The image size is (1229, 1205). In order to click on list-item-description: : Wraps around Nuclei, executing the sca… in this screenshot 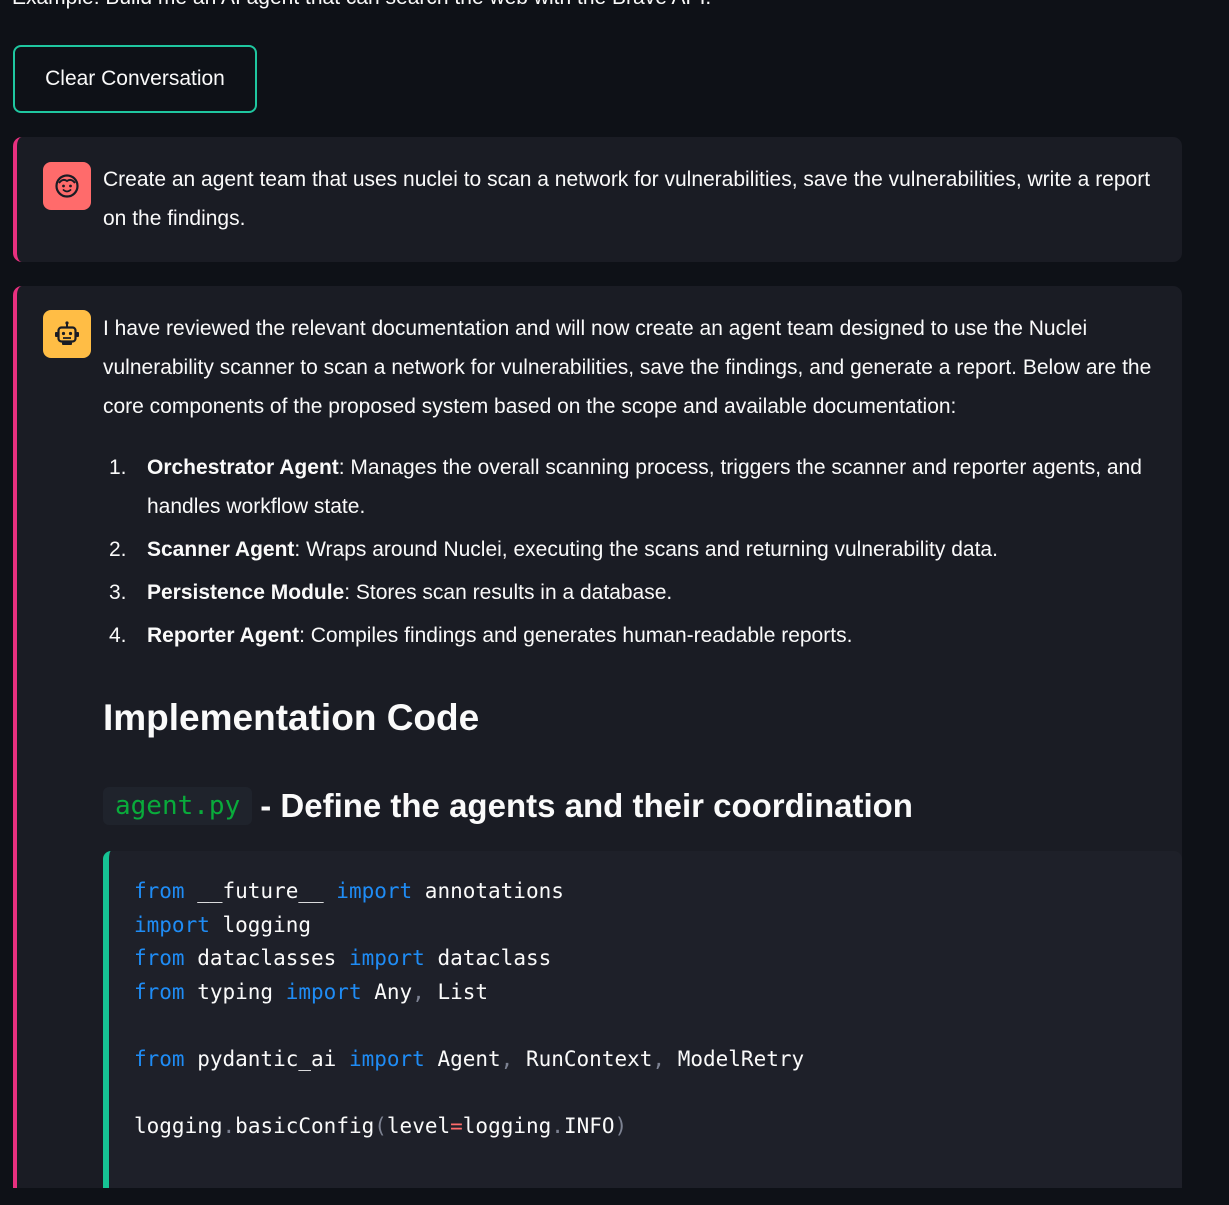, I will do `click(646, 549)`.